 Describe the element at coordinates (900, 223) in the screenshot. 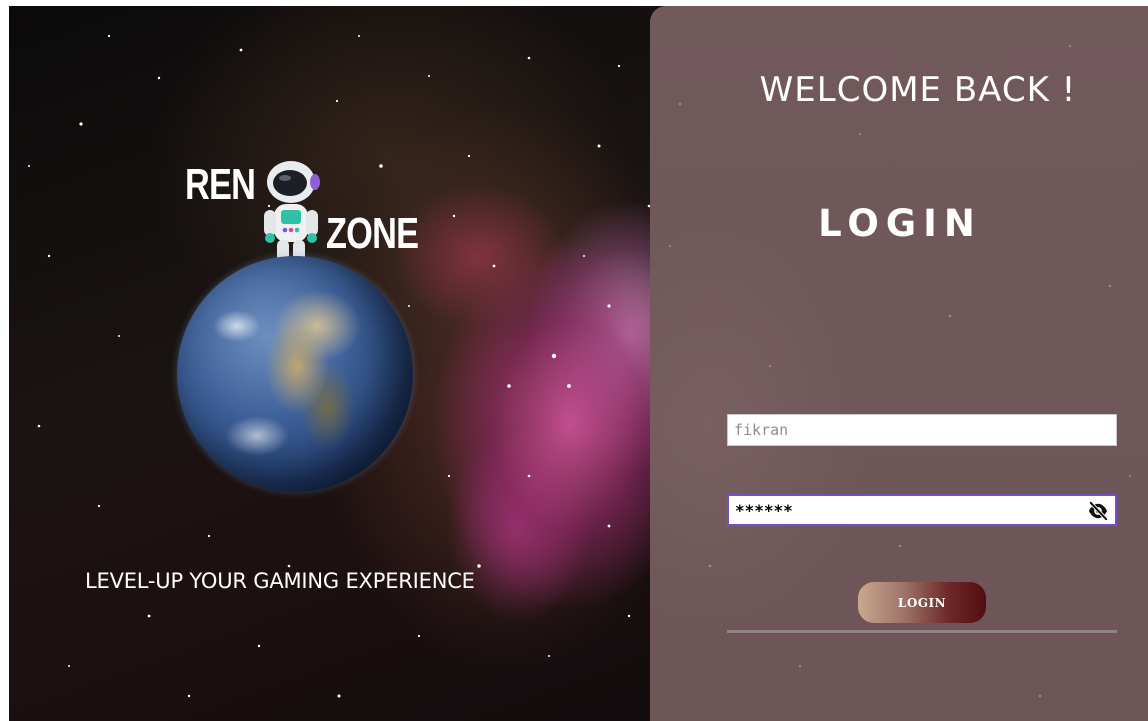

I see `login-title: LOGIN` at that location.